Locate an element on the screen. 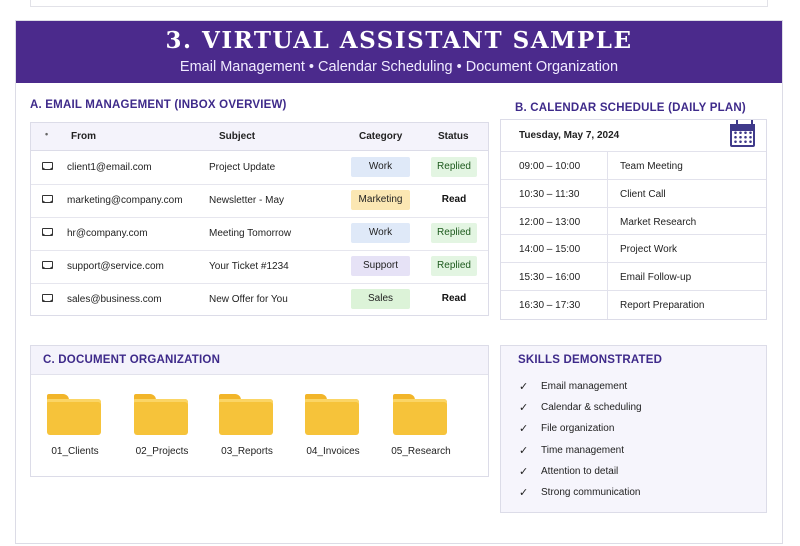 Image resolution: width=800 pixels, height=546 pixels. calendar-date: Tuesday, May 7, 2024 is located at coordinates (569, 135).